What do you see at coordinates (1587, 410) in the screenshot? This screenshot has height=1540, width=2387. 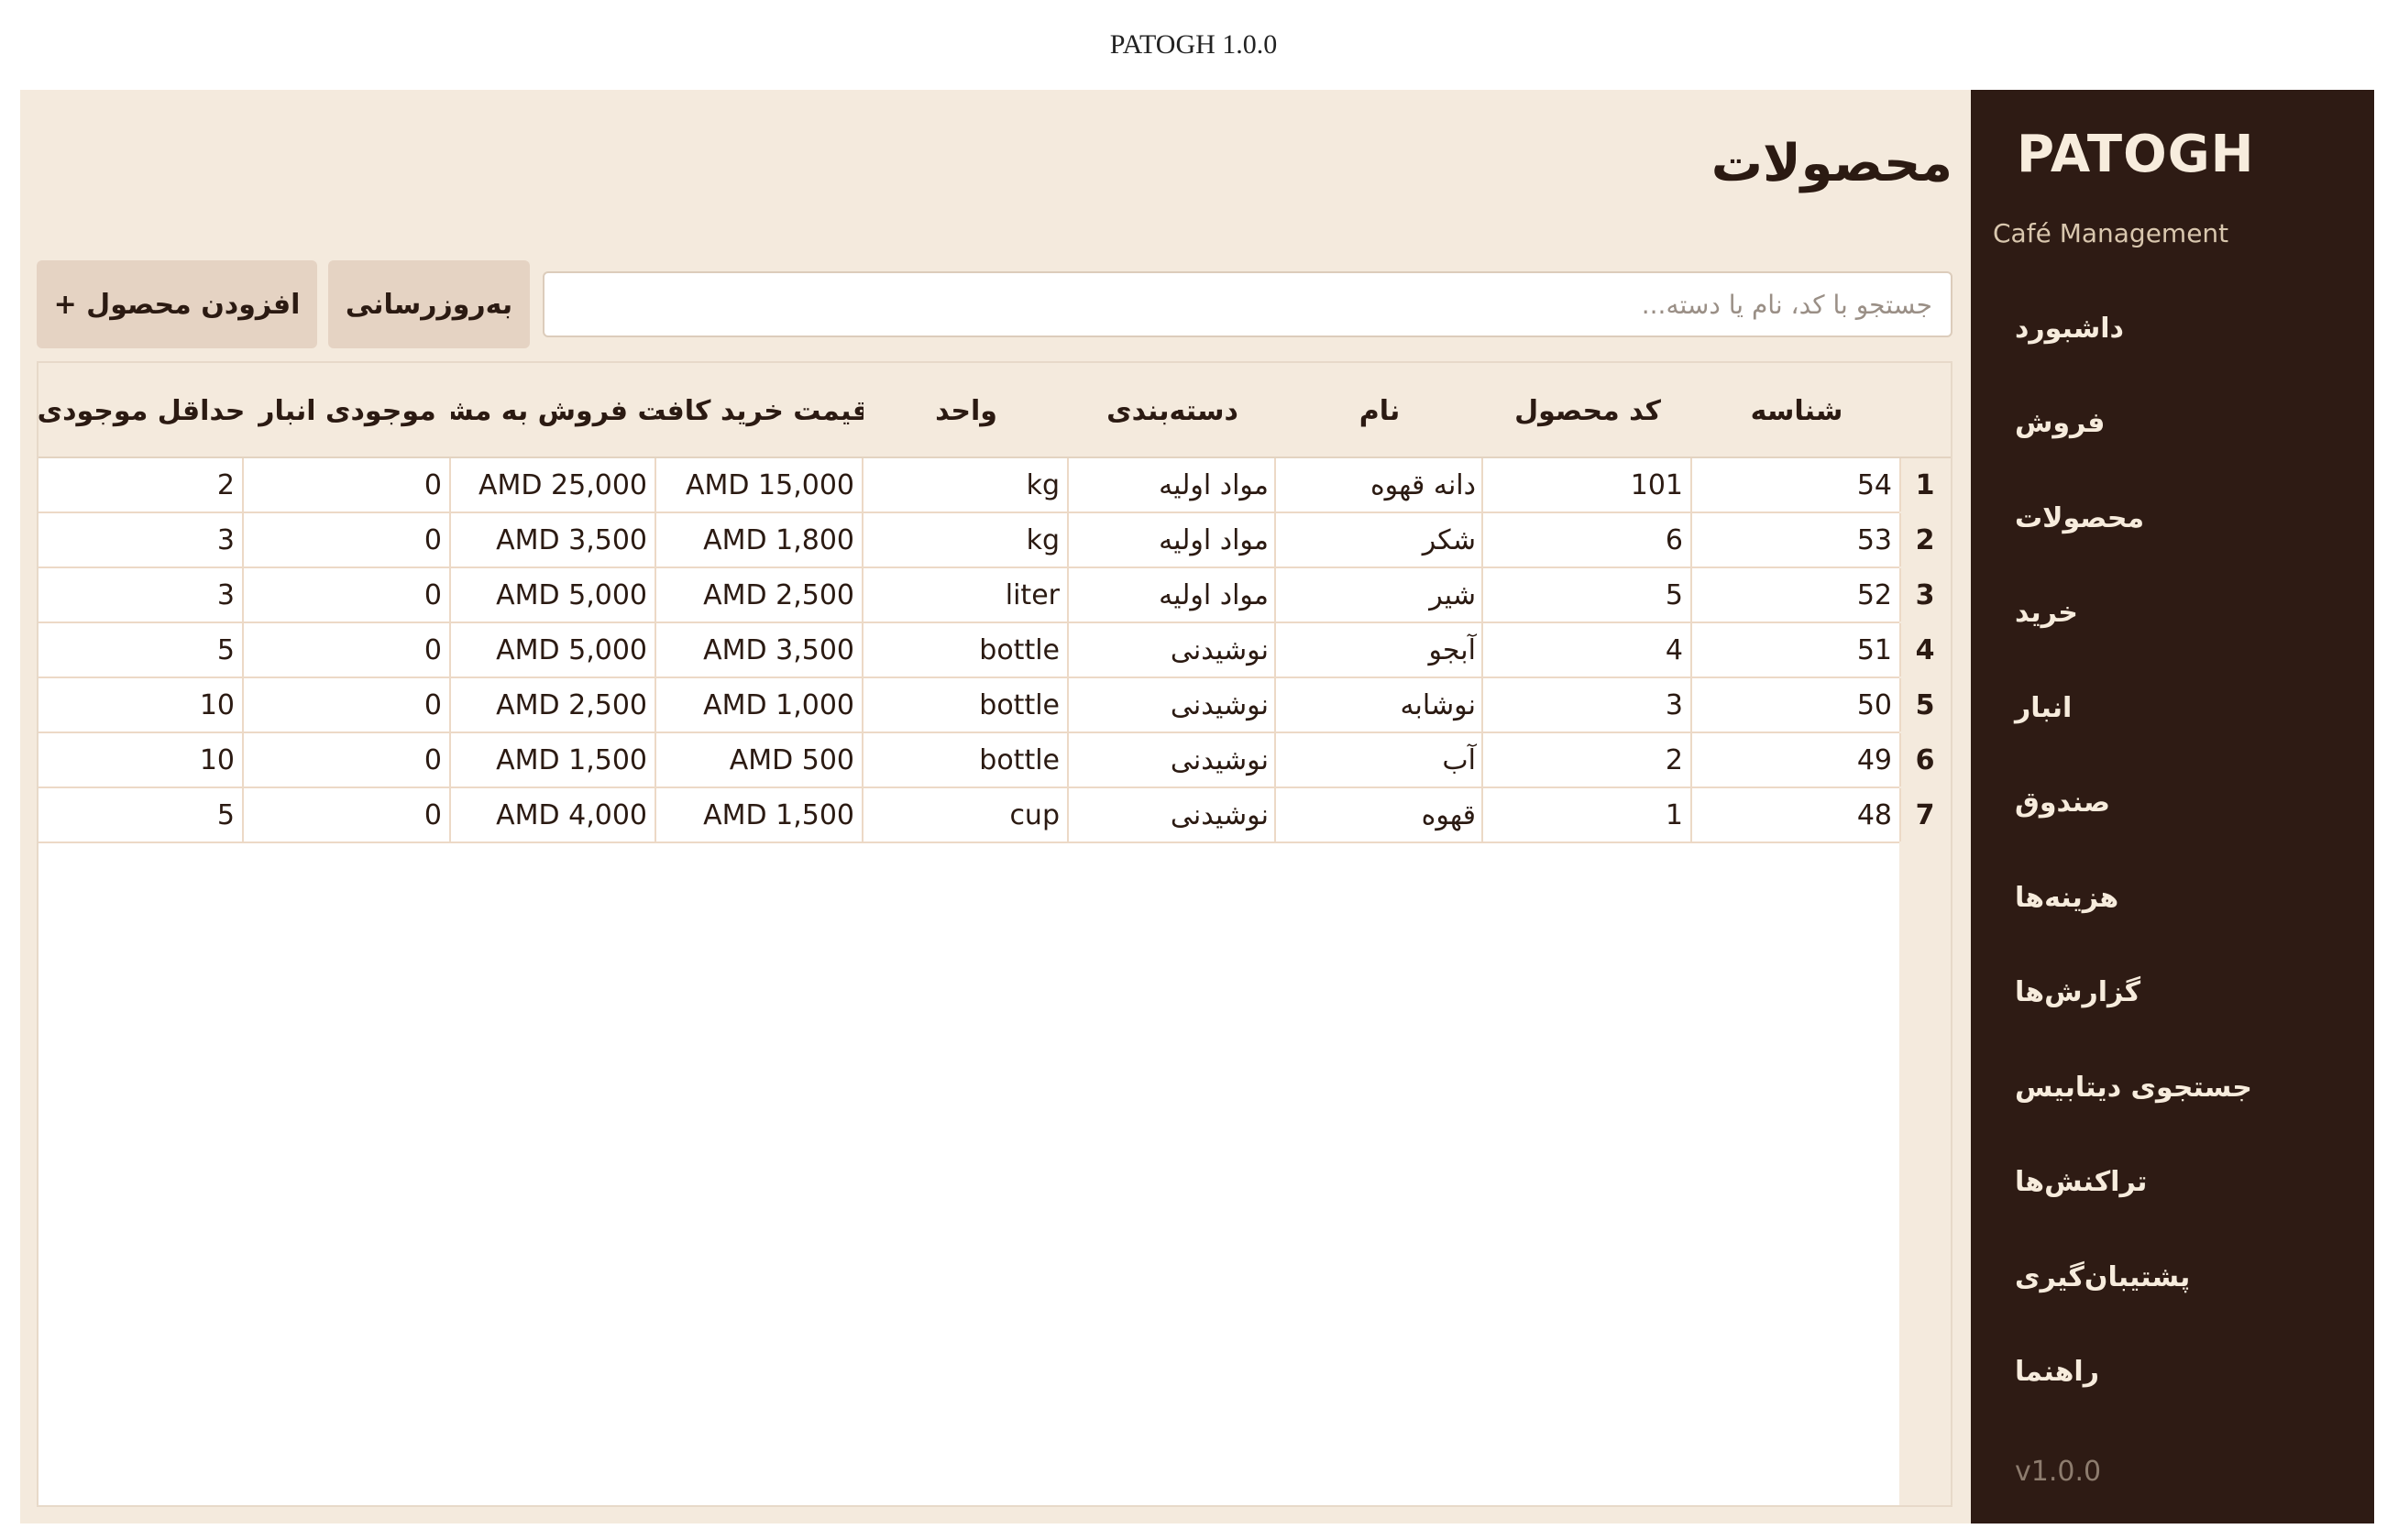 I see `header-code: کد محصول` at bounding box center [1587, 410].